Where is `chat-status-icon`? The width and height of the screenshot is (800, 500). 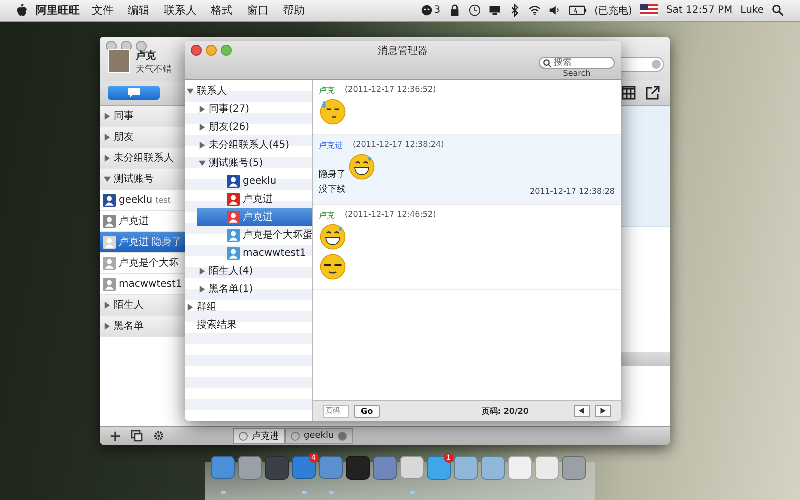 chat-status-icon is located at coordinates (427, 10).